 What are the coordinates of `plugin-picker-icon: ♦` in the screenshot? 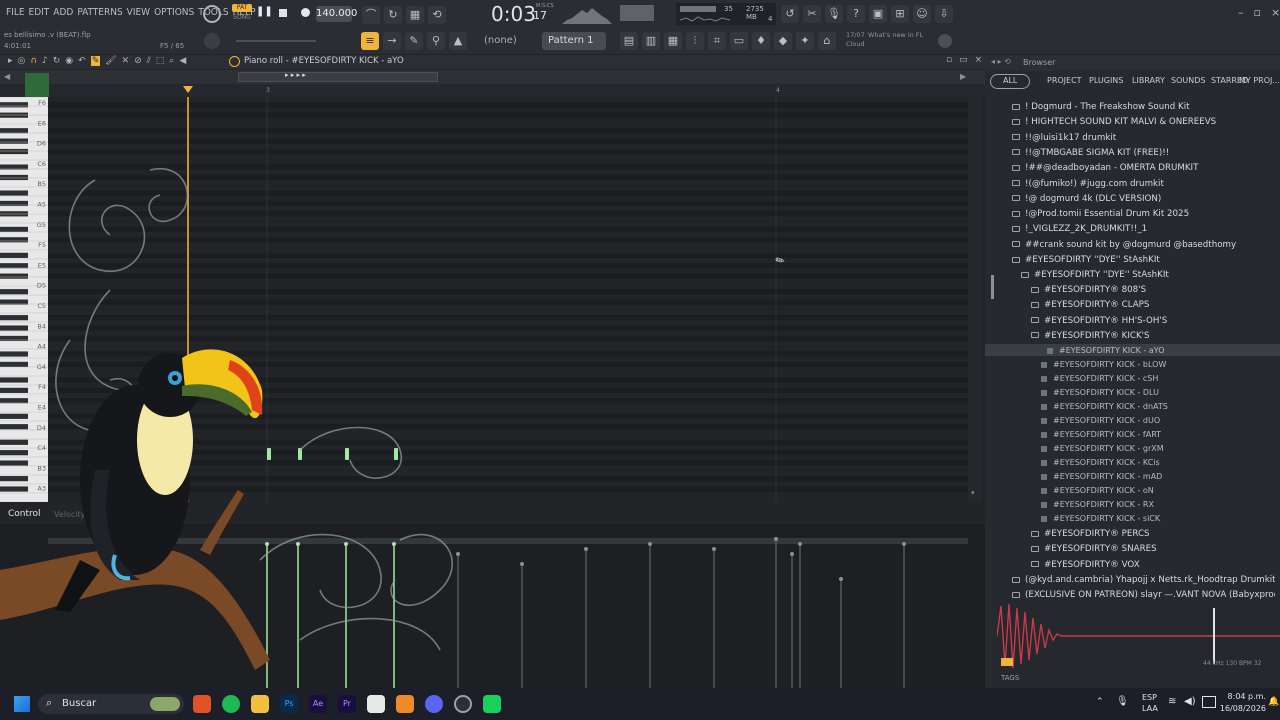 It's located at (761, 41).